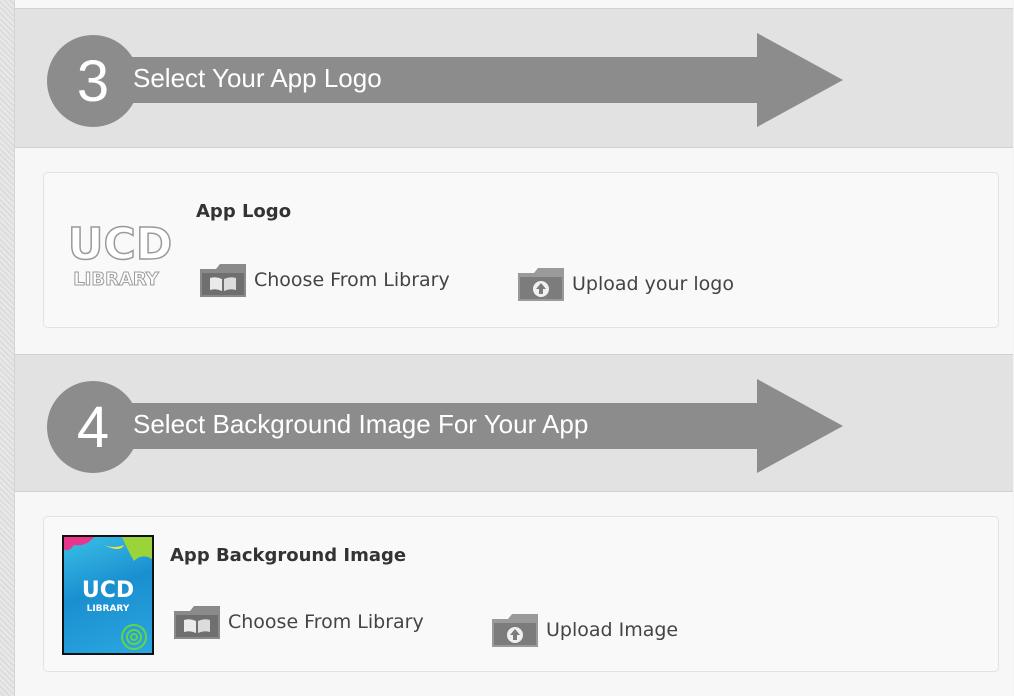 Image resolution: width=1014 pixels, height=696 pixels. I want to click on logo-text-sub: LIBRARY, so click(116, 279).